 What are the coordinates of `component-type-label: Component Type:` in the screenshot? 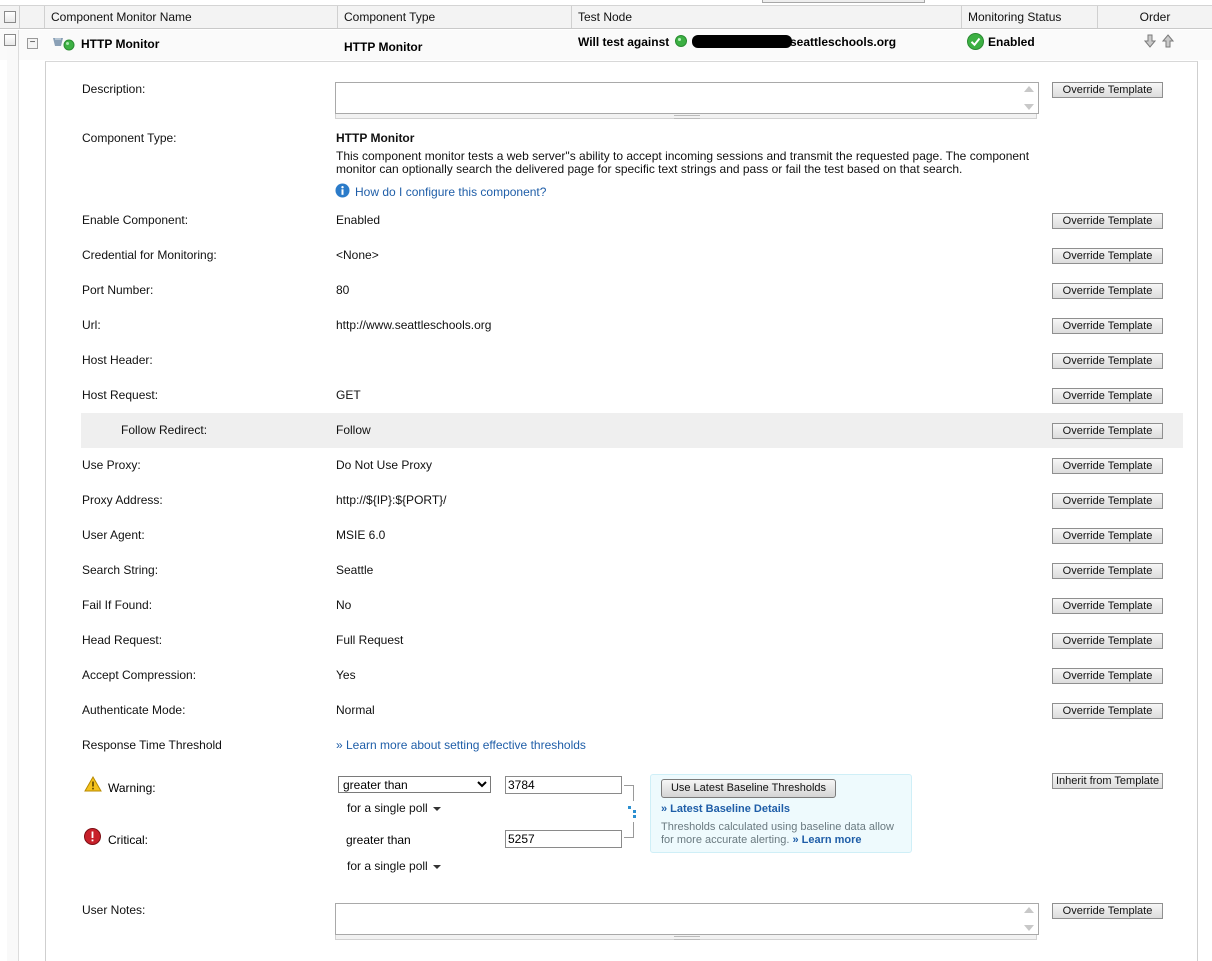 It's located at (129, 138).